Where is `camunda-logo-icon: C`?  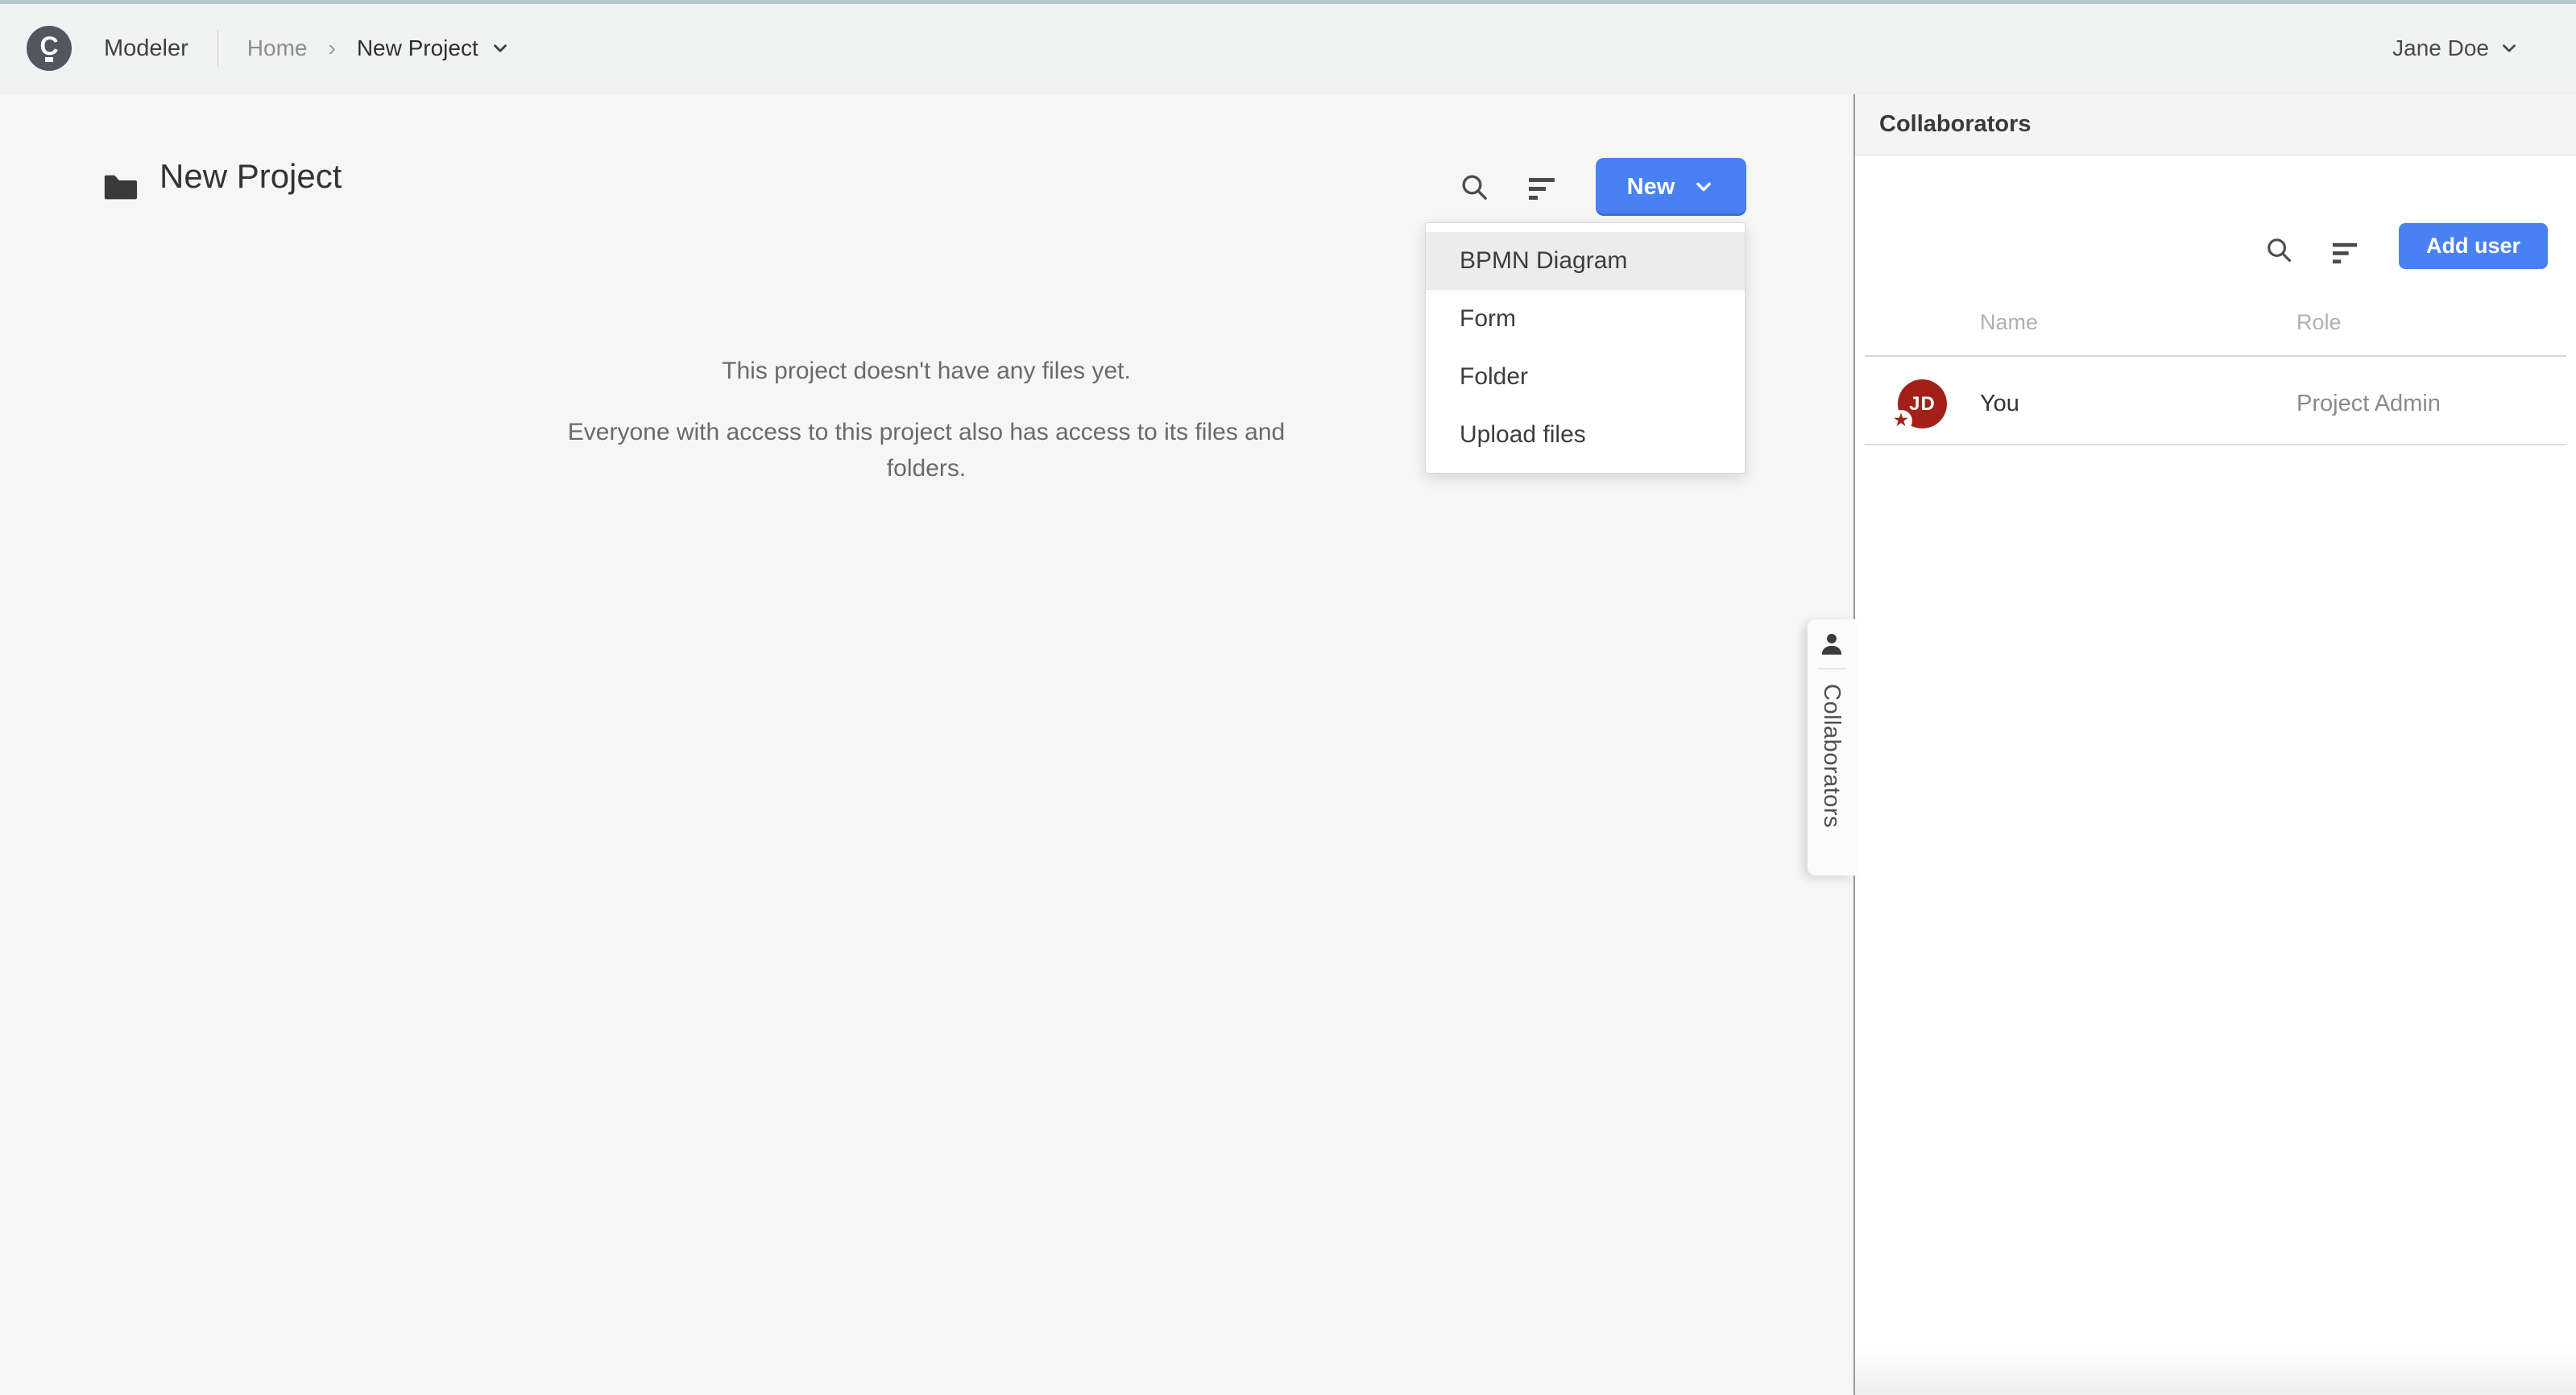 camunda-logo-icon: C is located at coordinates (49, 48).